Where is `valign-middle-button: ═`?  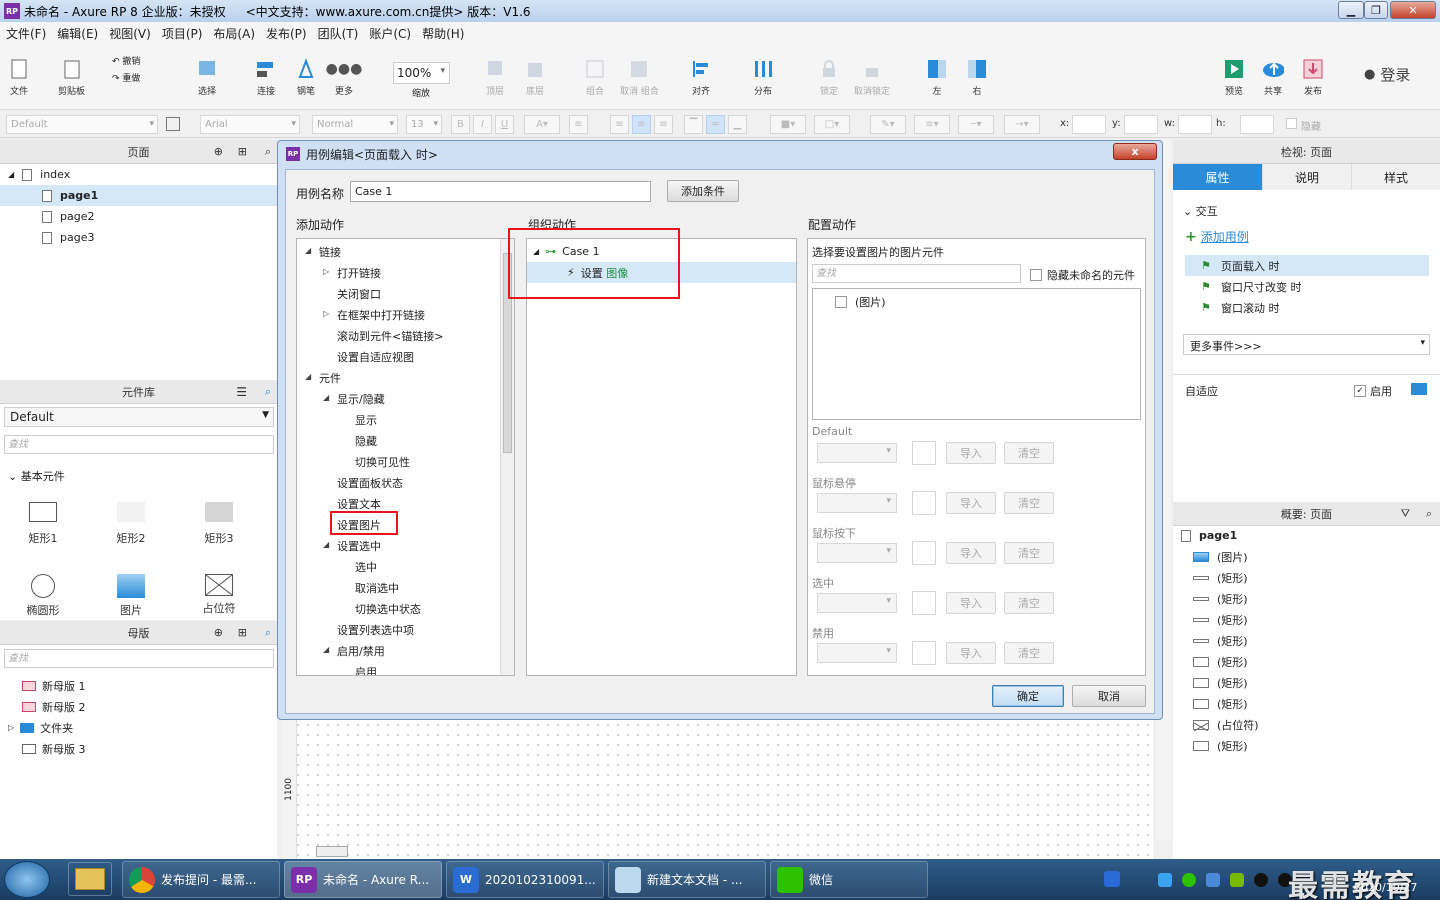 valign-middle-button: ═ is located at coordinates (715, 124).